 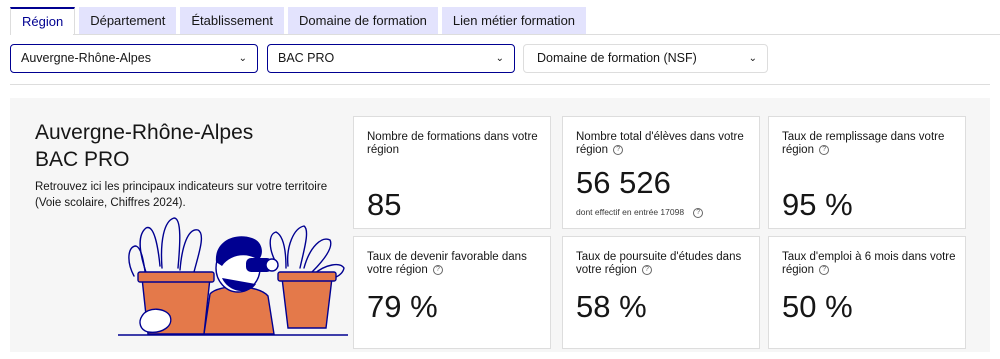 What do you see at coordinates (617, 58) in the screenshot?
I see `domain-select-placeholder: Domaine de formation (NSF)` at bounding box center [617, 58].